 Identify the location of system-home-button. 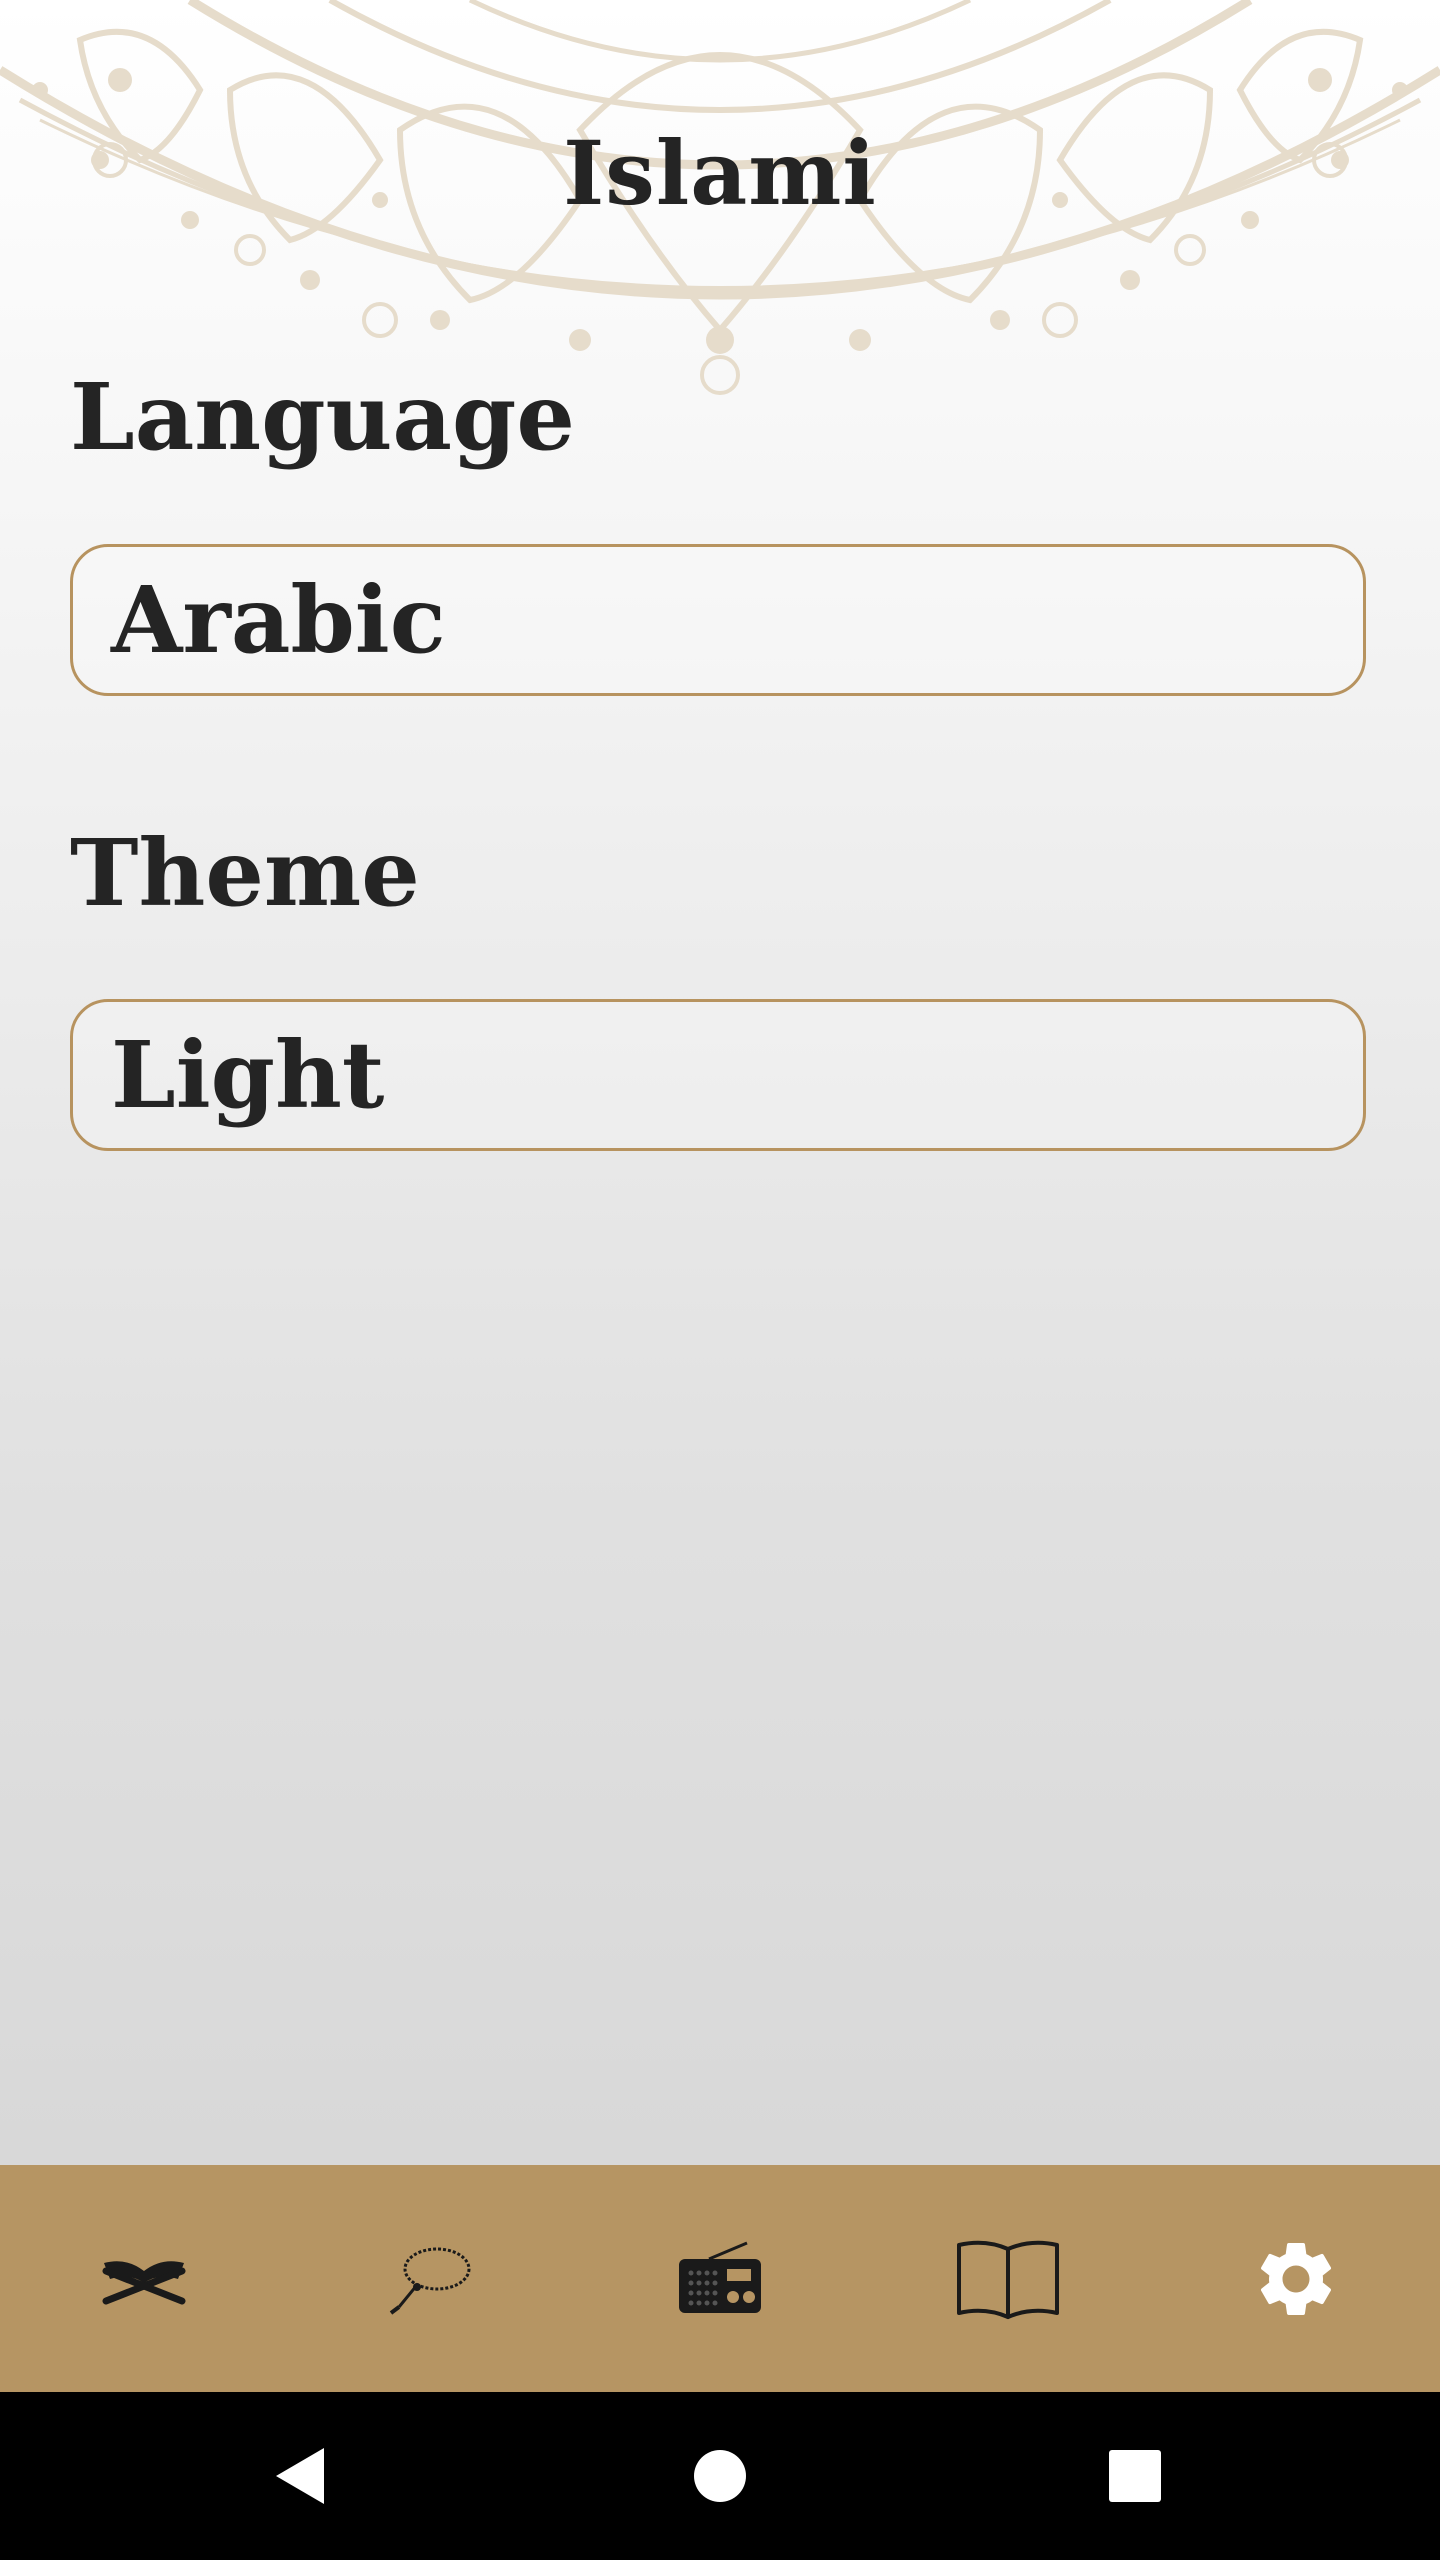
(720, 2476).